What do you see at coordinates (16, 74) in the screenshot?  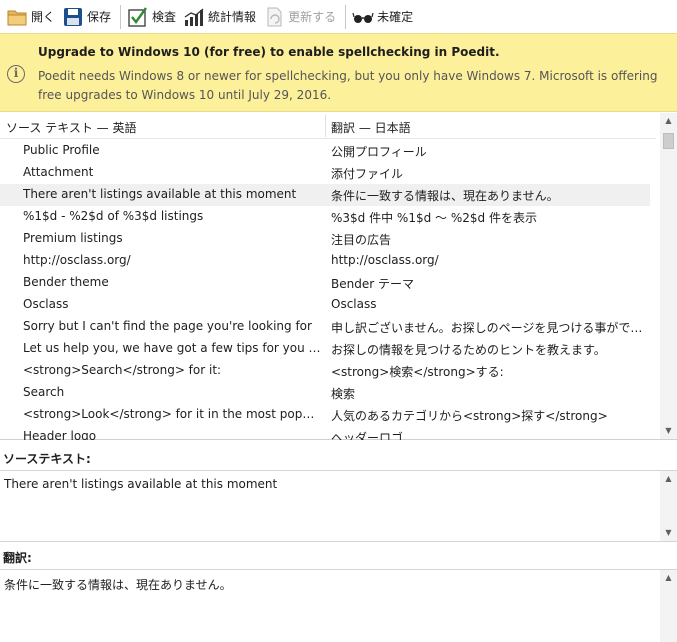 I see `info-icon: i` at bounding box center [16, 74].